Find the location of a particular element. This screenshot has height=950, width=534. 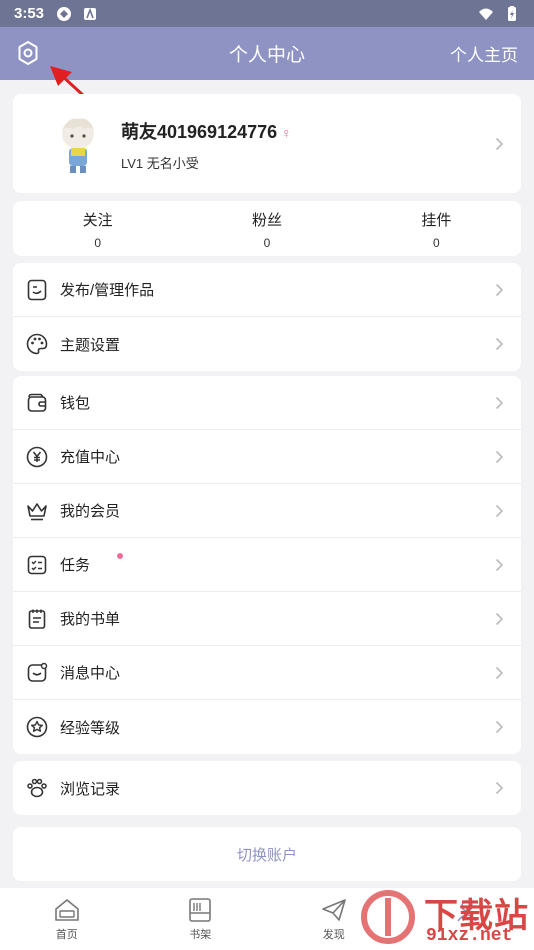

menu-item-my-booklist: 我的书单 is located at coordinates (267, 619).